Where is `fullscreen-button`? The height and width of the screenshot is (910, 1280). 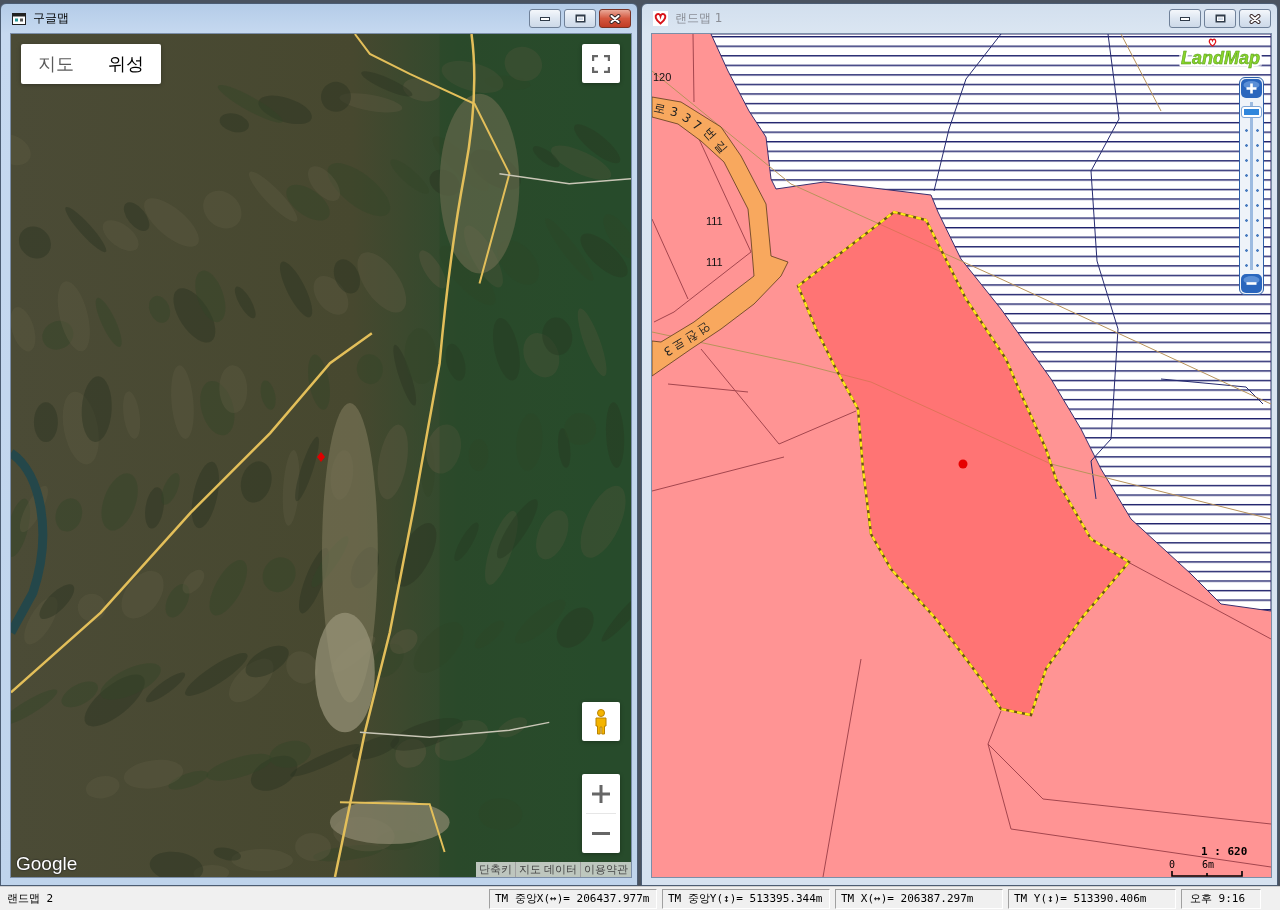
fullscreen-button is located at coordinates (601, 63).